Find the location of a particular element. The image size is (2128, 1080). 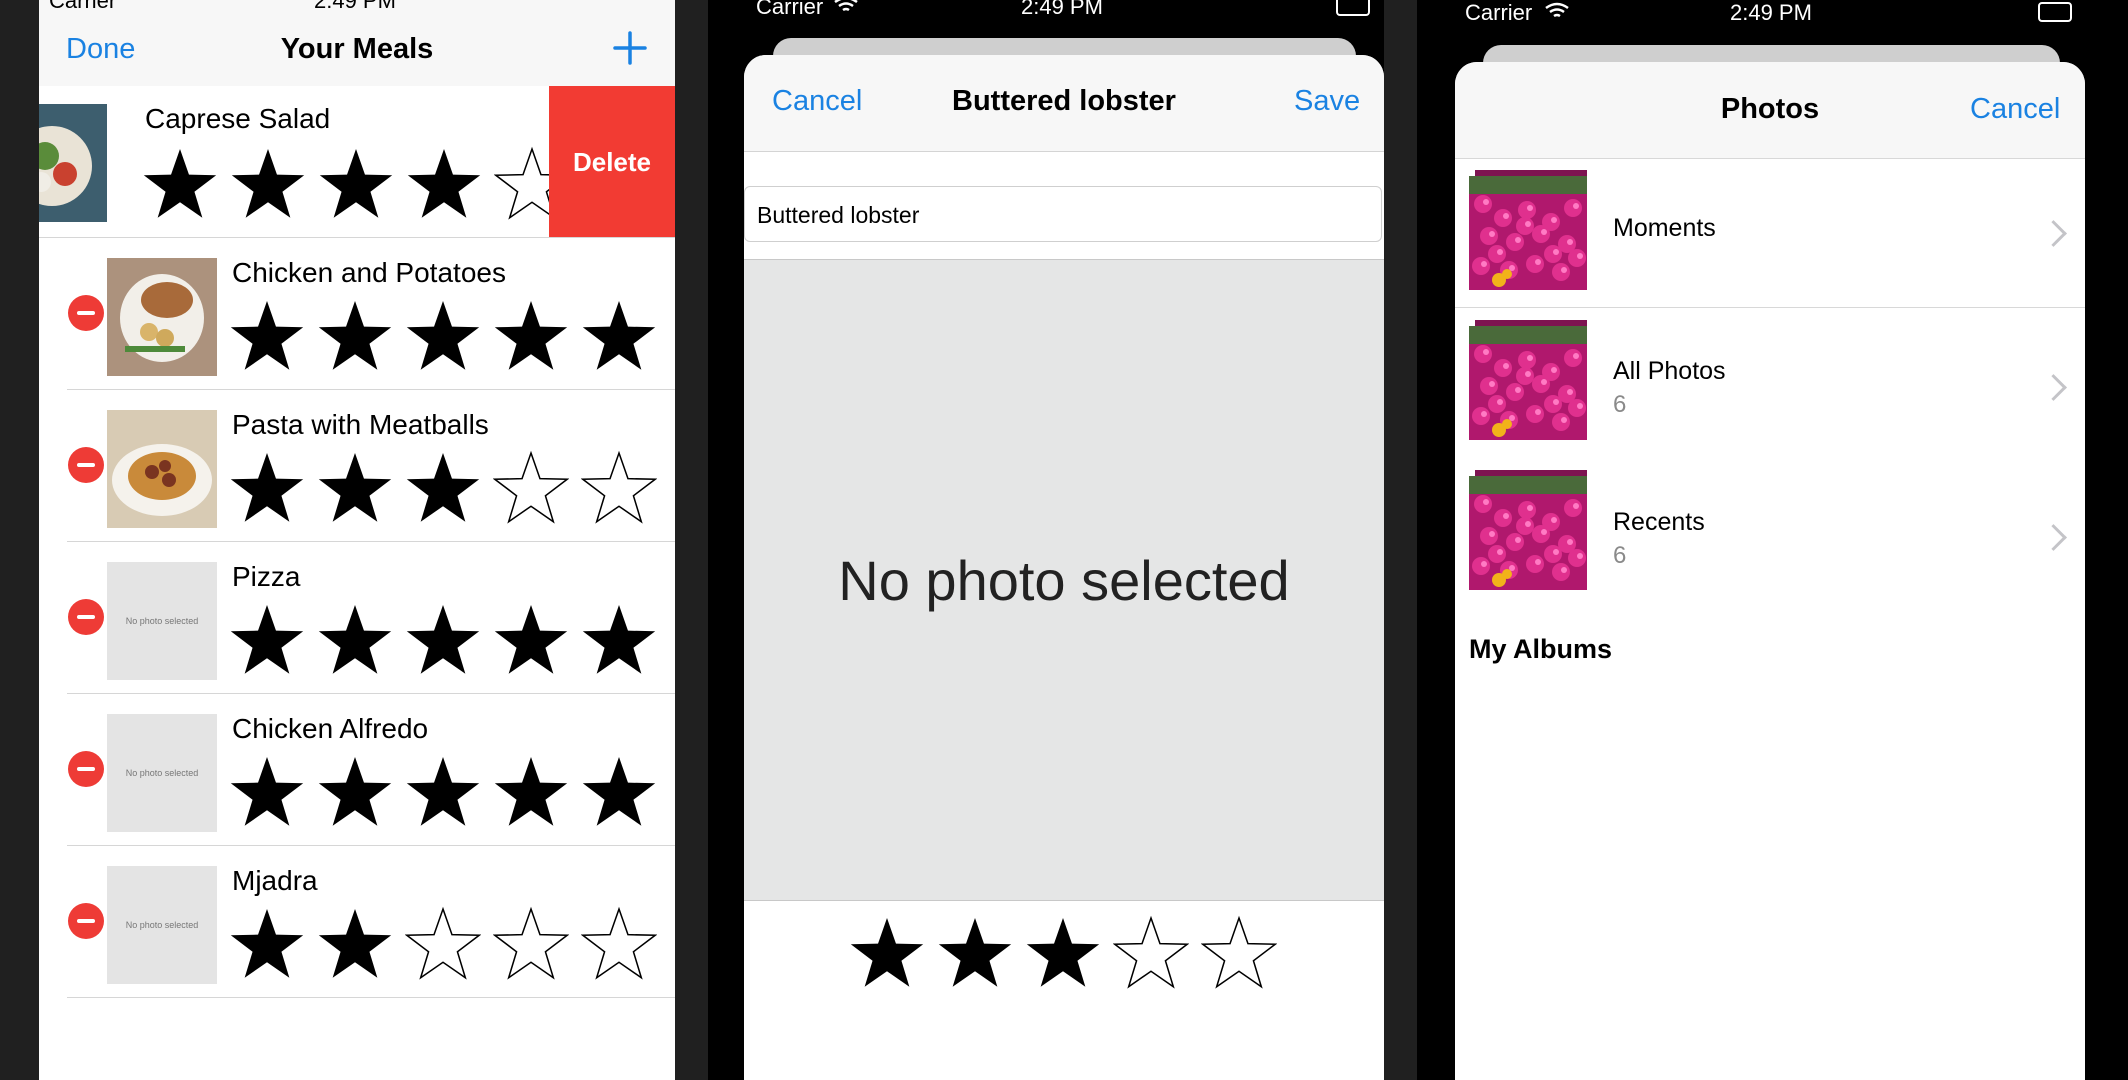

no-photo-label: No photo selected is located at coordinates (1064, 580).